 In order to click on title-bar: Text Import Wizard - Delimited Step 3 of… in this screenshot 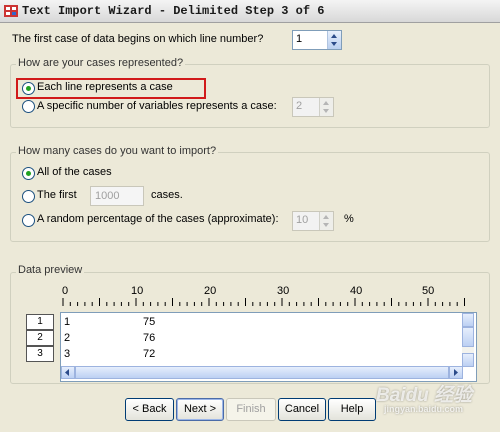, I will do `click(250, 11)`.